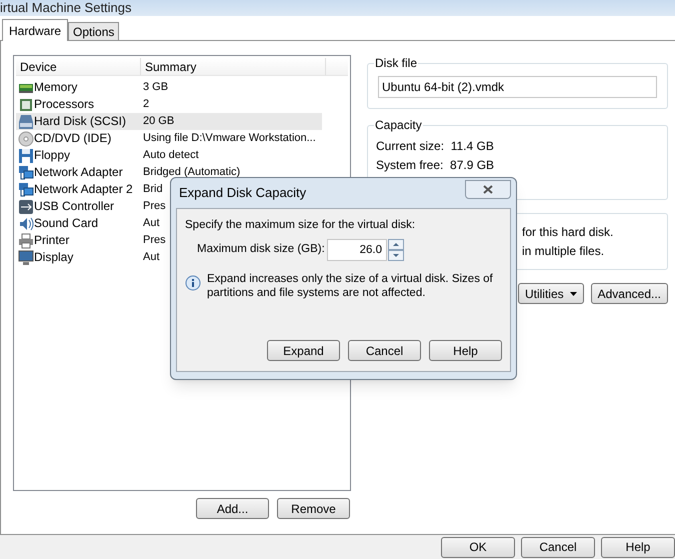 The width and height of the screenshot is (675, 559). Describe the element at coordinates (191, 172) in the screenshot. I see `table-cell-text: Bridged (Automatic)` at that location.